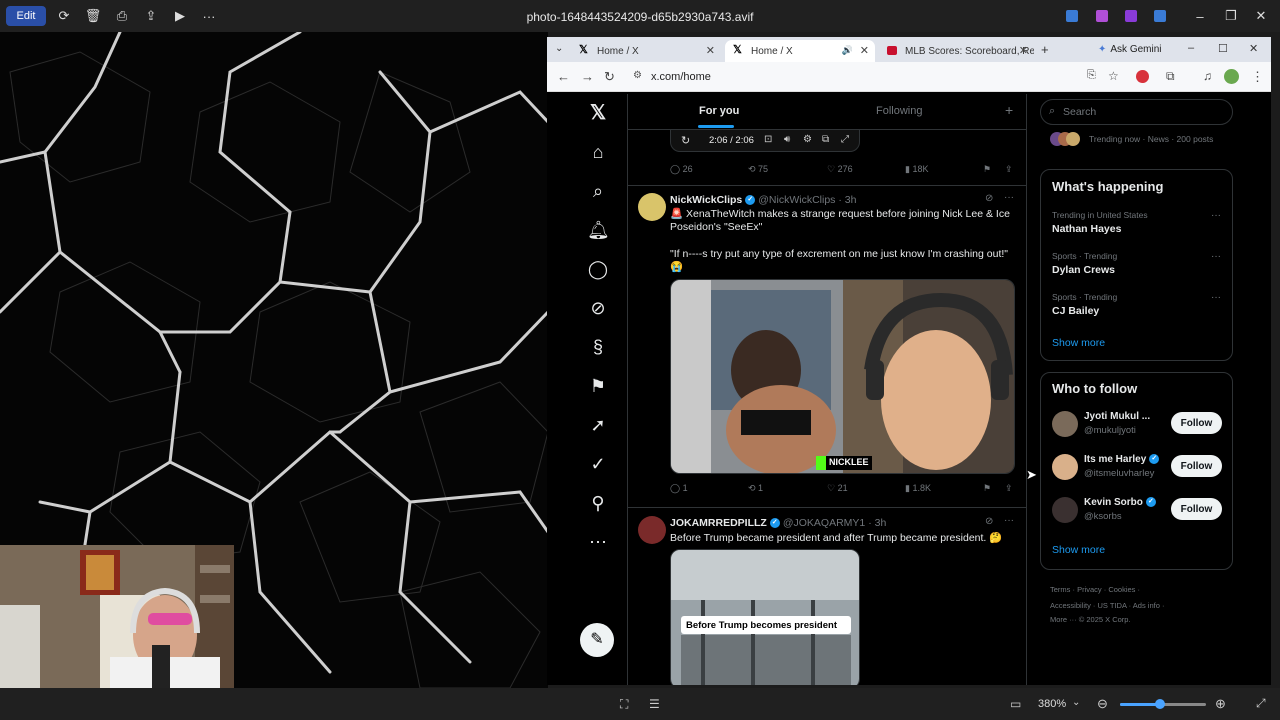  Describe the element at coordinates (800, 51) in the screenshot. I see `tab-home-x-2: 𝕏 Home / X 🔊 ✕` at that location.